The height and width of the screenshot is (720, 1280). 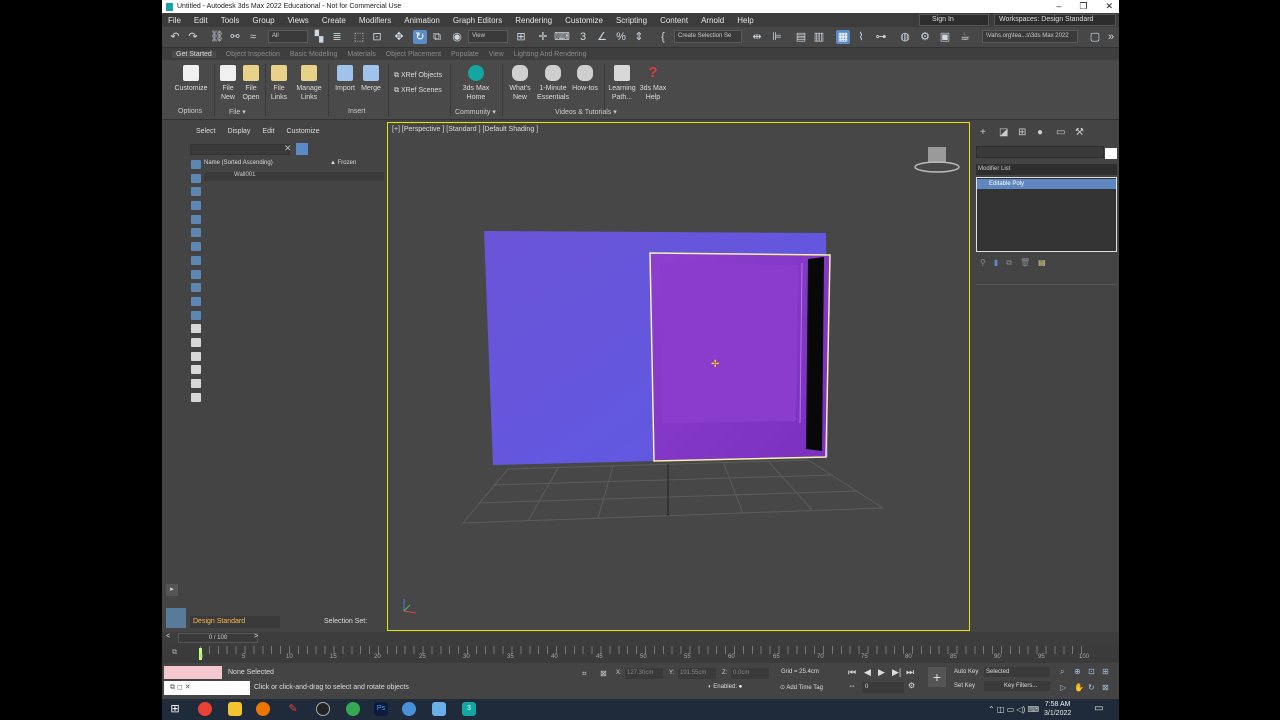 I want to click on photoshop-icon: Ps, so click(x=381, y=709).